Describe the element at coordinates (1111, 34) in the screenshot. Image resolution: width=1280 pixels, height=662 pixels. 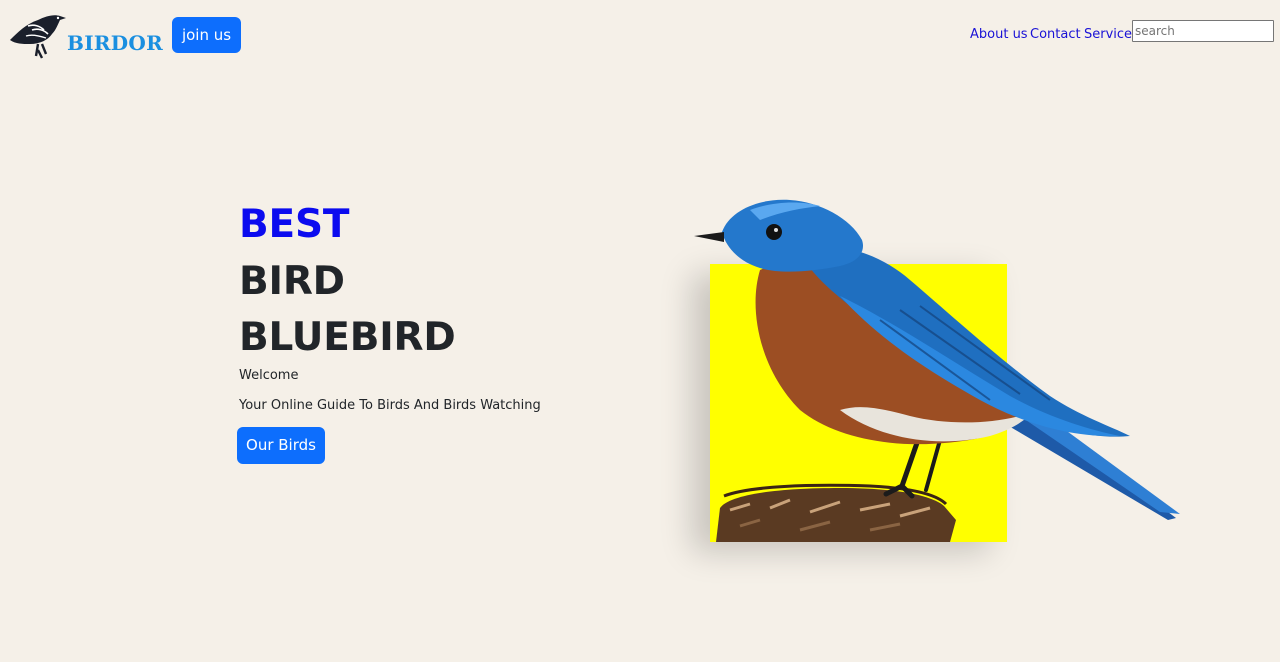
I see `nav-link-services: Services` at that location.